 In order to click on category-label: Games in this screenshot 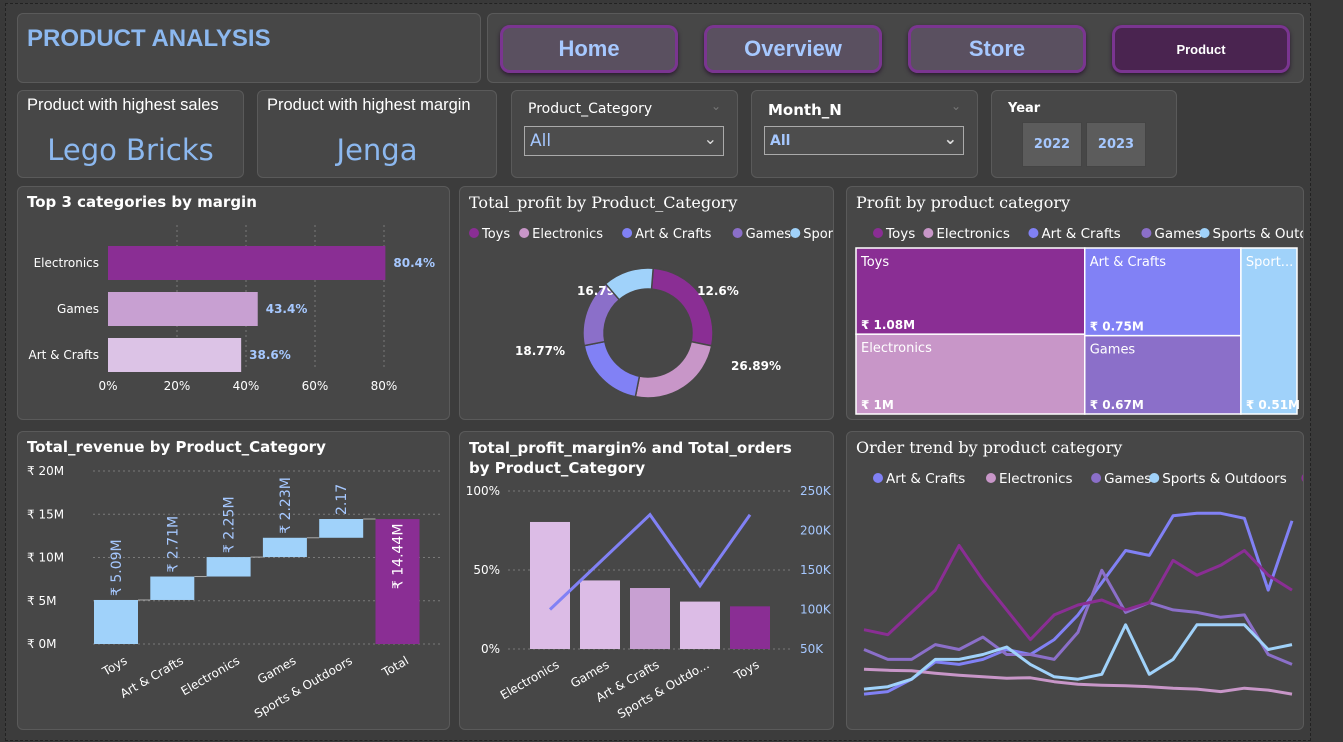, I will do `click(78, 309)`.